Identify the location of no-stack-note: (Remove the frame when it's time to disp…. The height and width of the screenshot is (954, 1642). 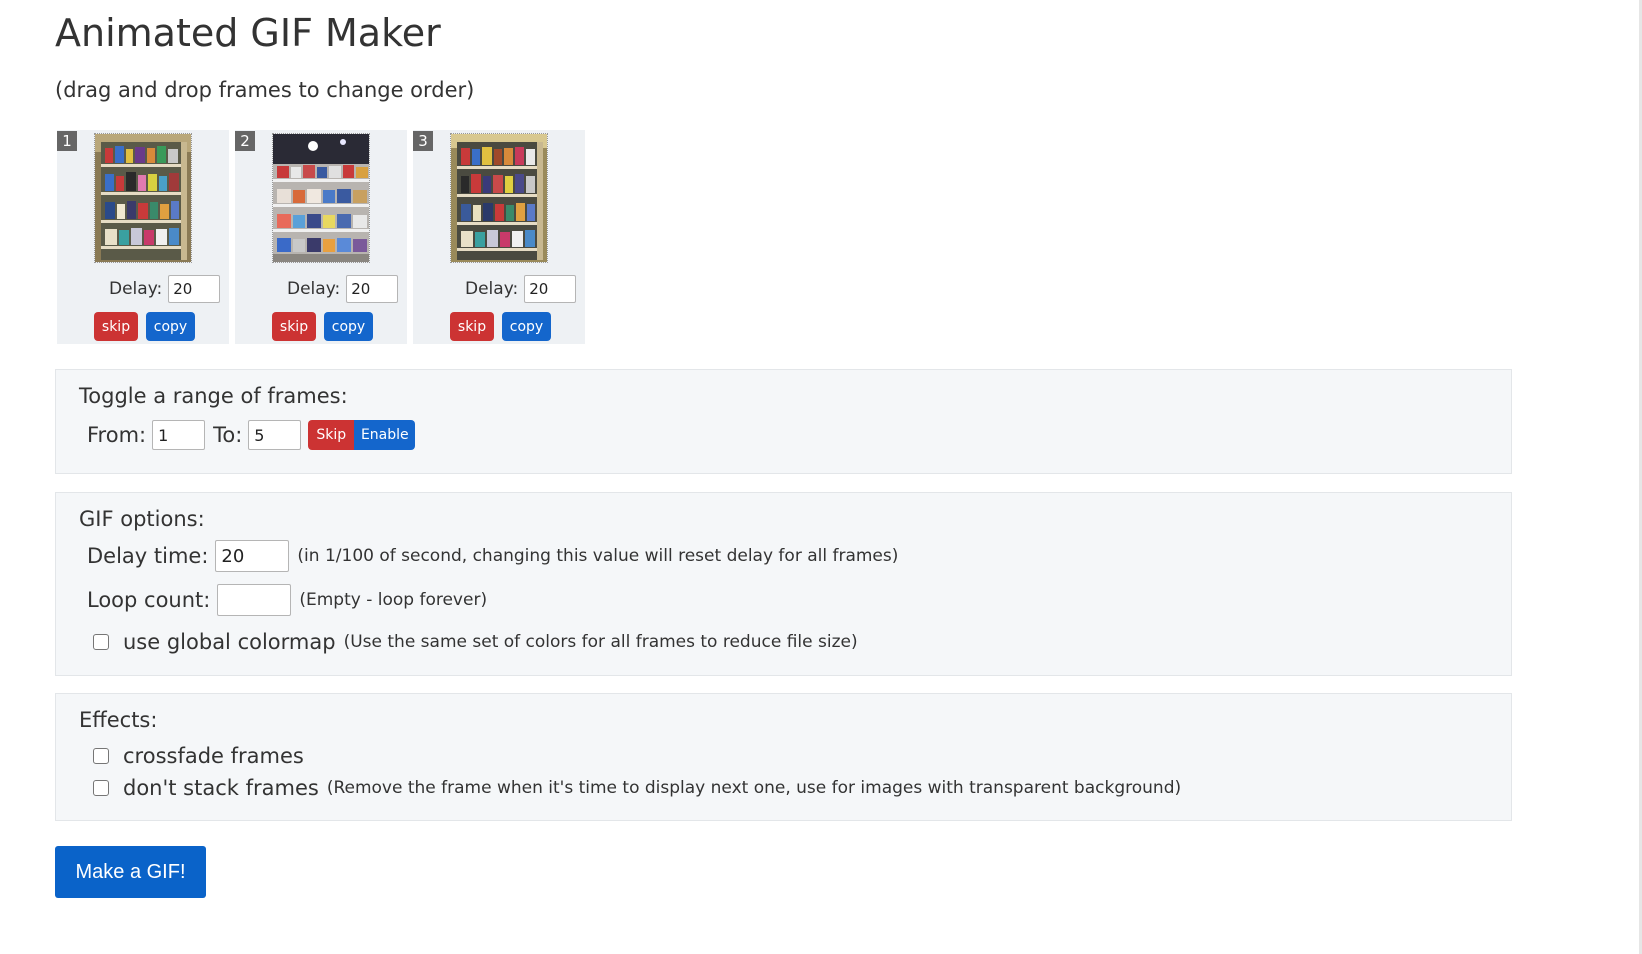
(754, 788).